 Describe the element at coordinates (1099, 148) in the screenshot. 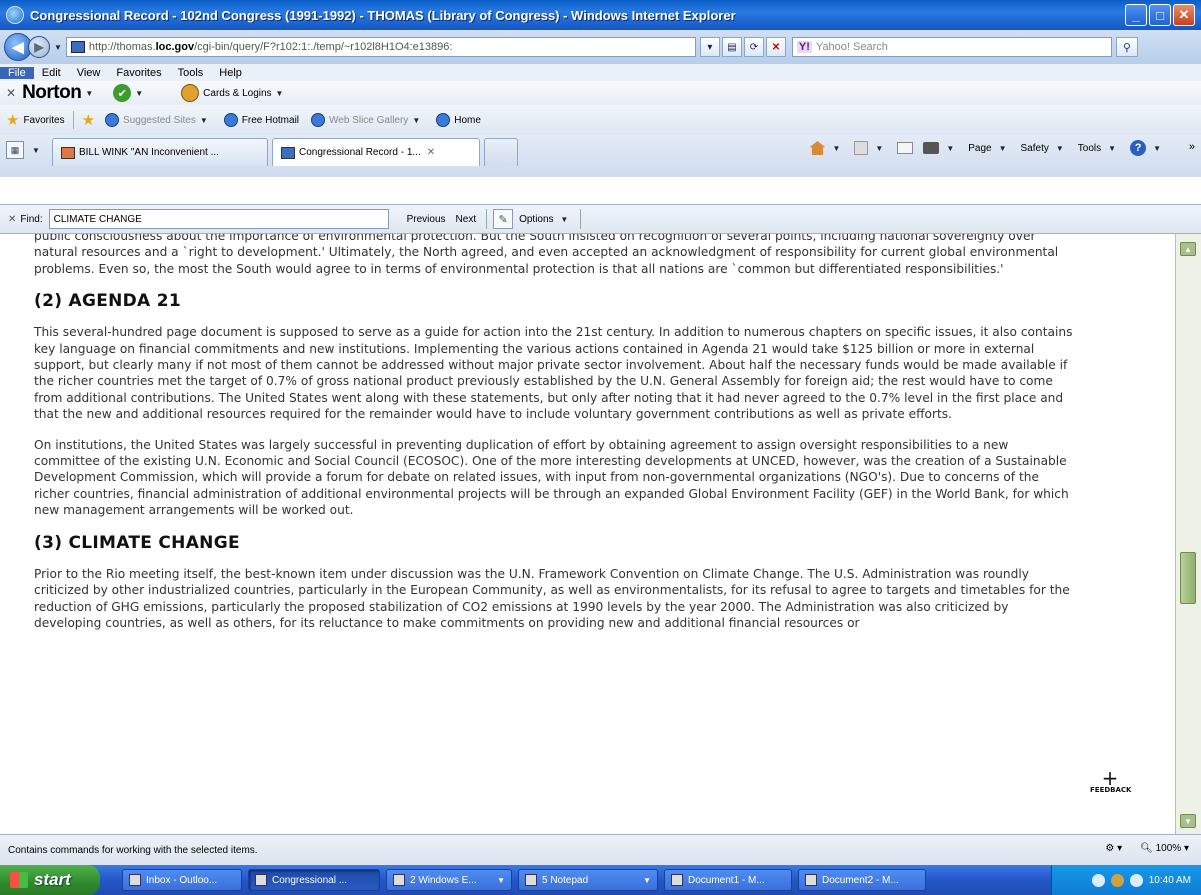

I see `tools-menu: Tools ▼` at that location.